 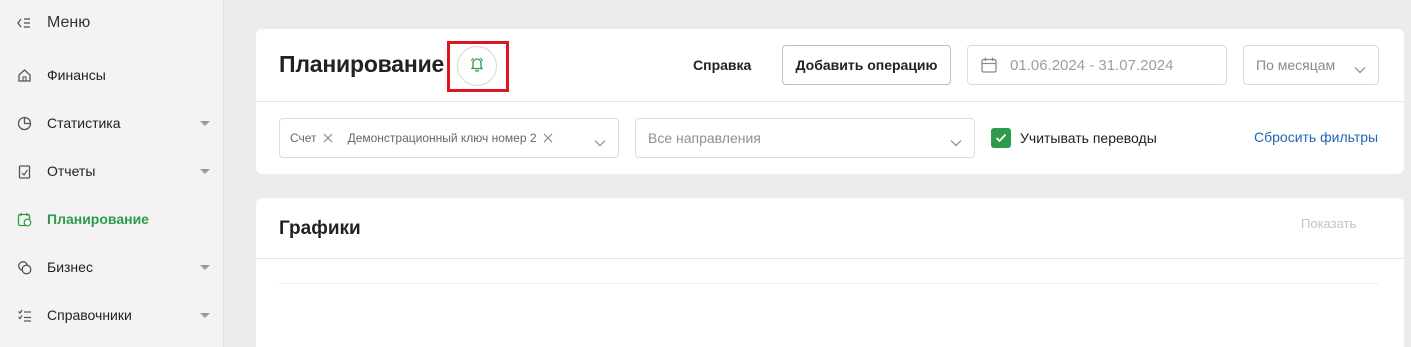 I want to click on account-chip: Демонстрационный ключ номер 2, so click(x=451, y=138).